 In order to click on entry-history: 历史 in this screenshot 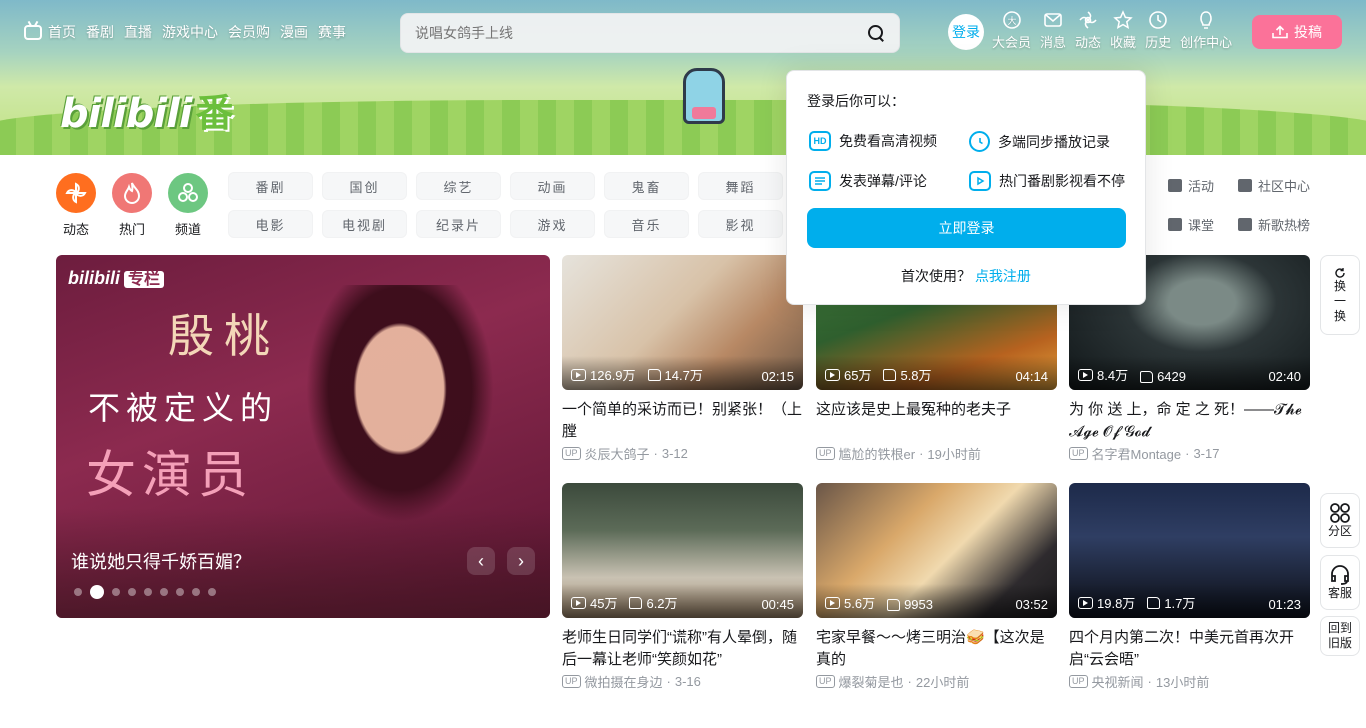, I will do `click(1158, 30)`.